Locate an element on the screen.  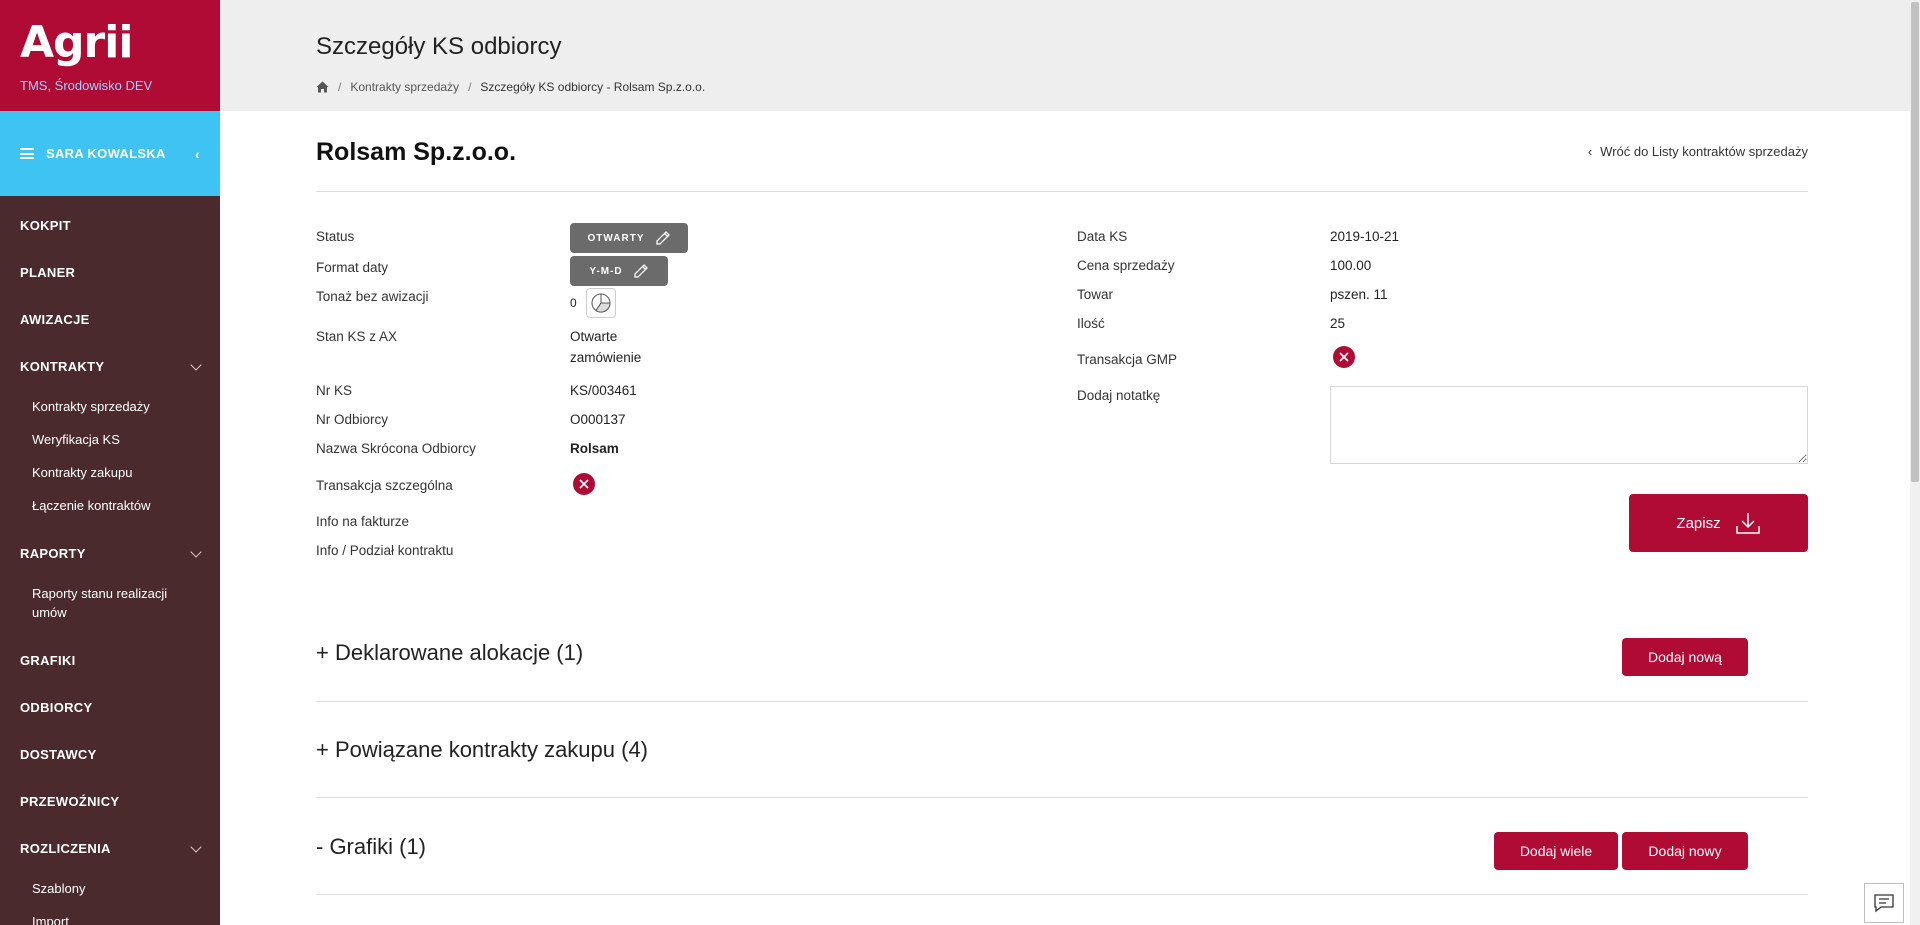
nr-ks-value: KS/003461 is located at coordinates (603, 390).